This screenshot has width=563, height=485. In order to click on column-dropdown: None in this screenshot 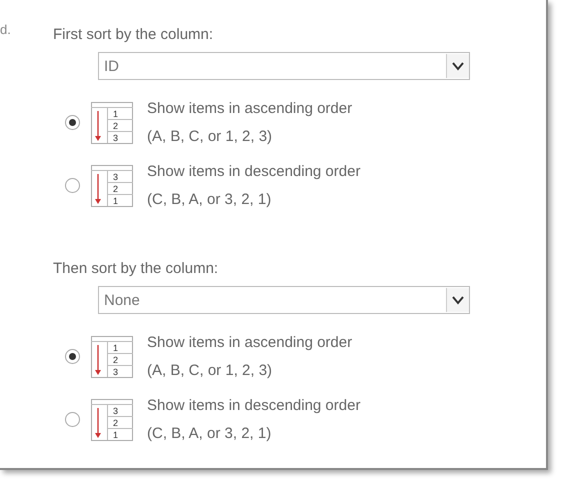, I will do `click(284, 300)`.